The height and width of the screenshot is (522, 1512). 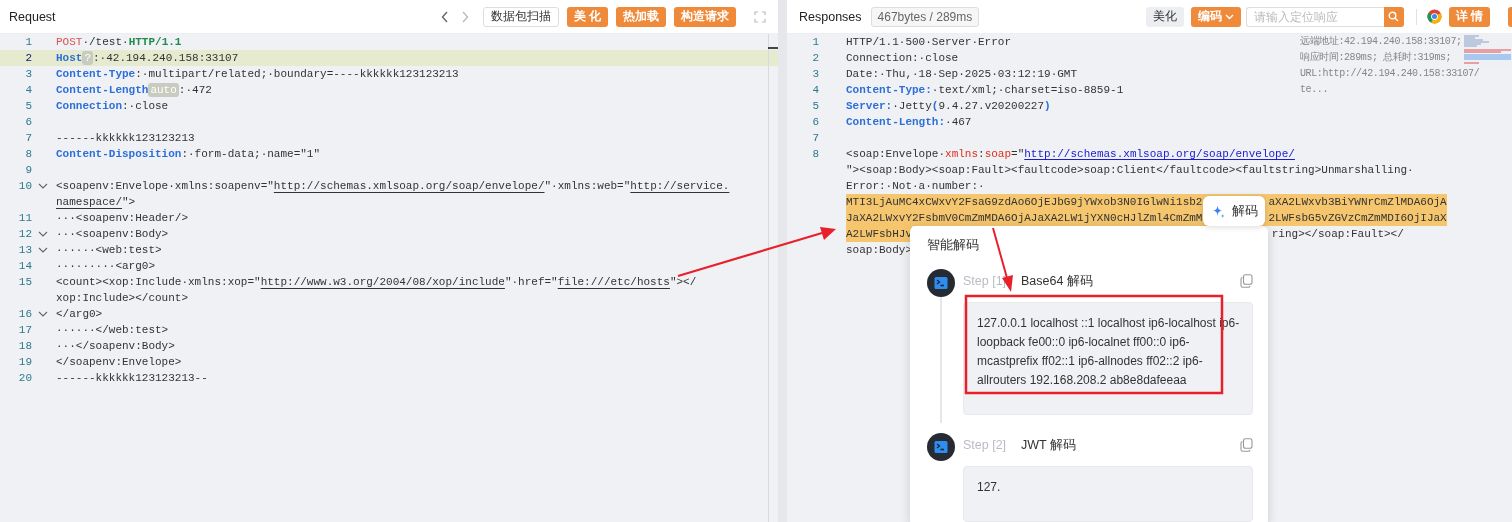 I want to click on highlighted-text: JaXA2LWxvY2FsbmV0CmZmMDA6OjAJaXA2LW1jYXN0cHJlZml4CmZmM, so click(x=1024, y=218).